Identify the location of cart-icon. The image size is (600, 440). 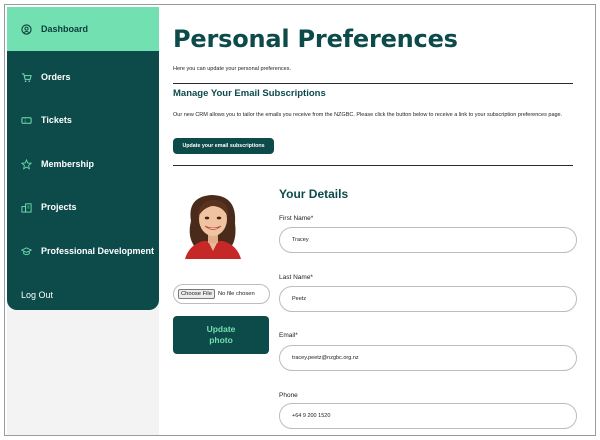
(29, 77).